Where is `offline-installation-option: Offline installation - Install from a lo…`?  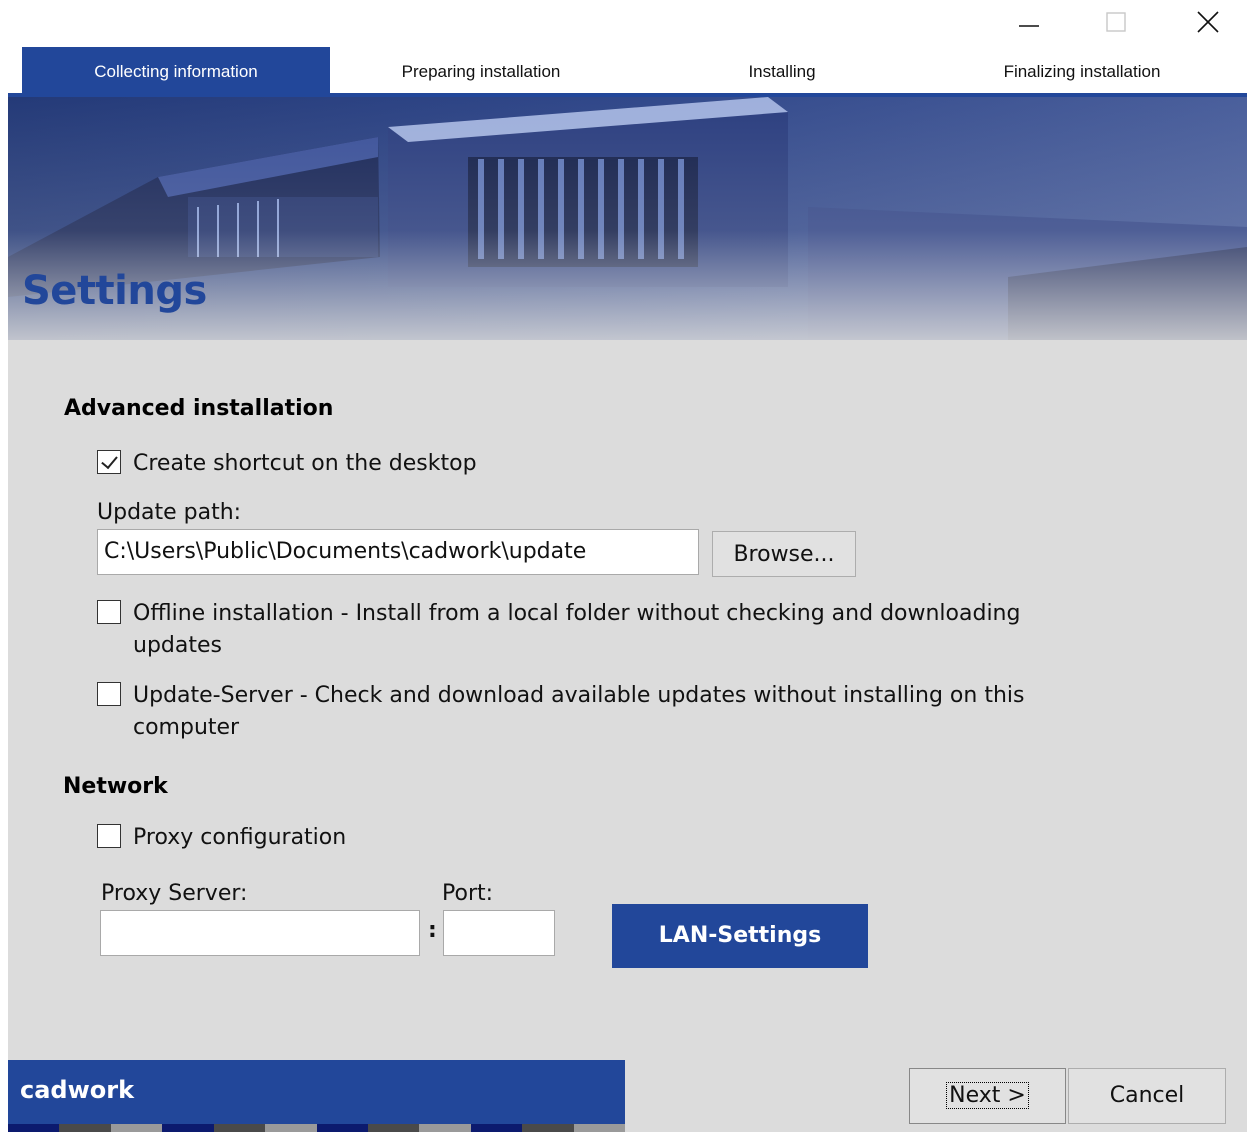 offline-installation-option: Offline installation - Install from a lo… is located at coordinates (558, 630).